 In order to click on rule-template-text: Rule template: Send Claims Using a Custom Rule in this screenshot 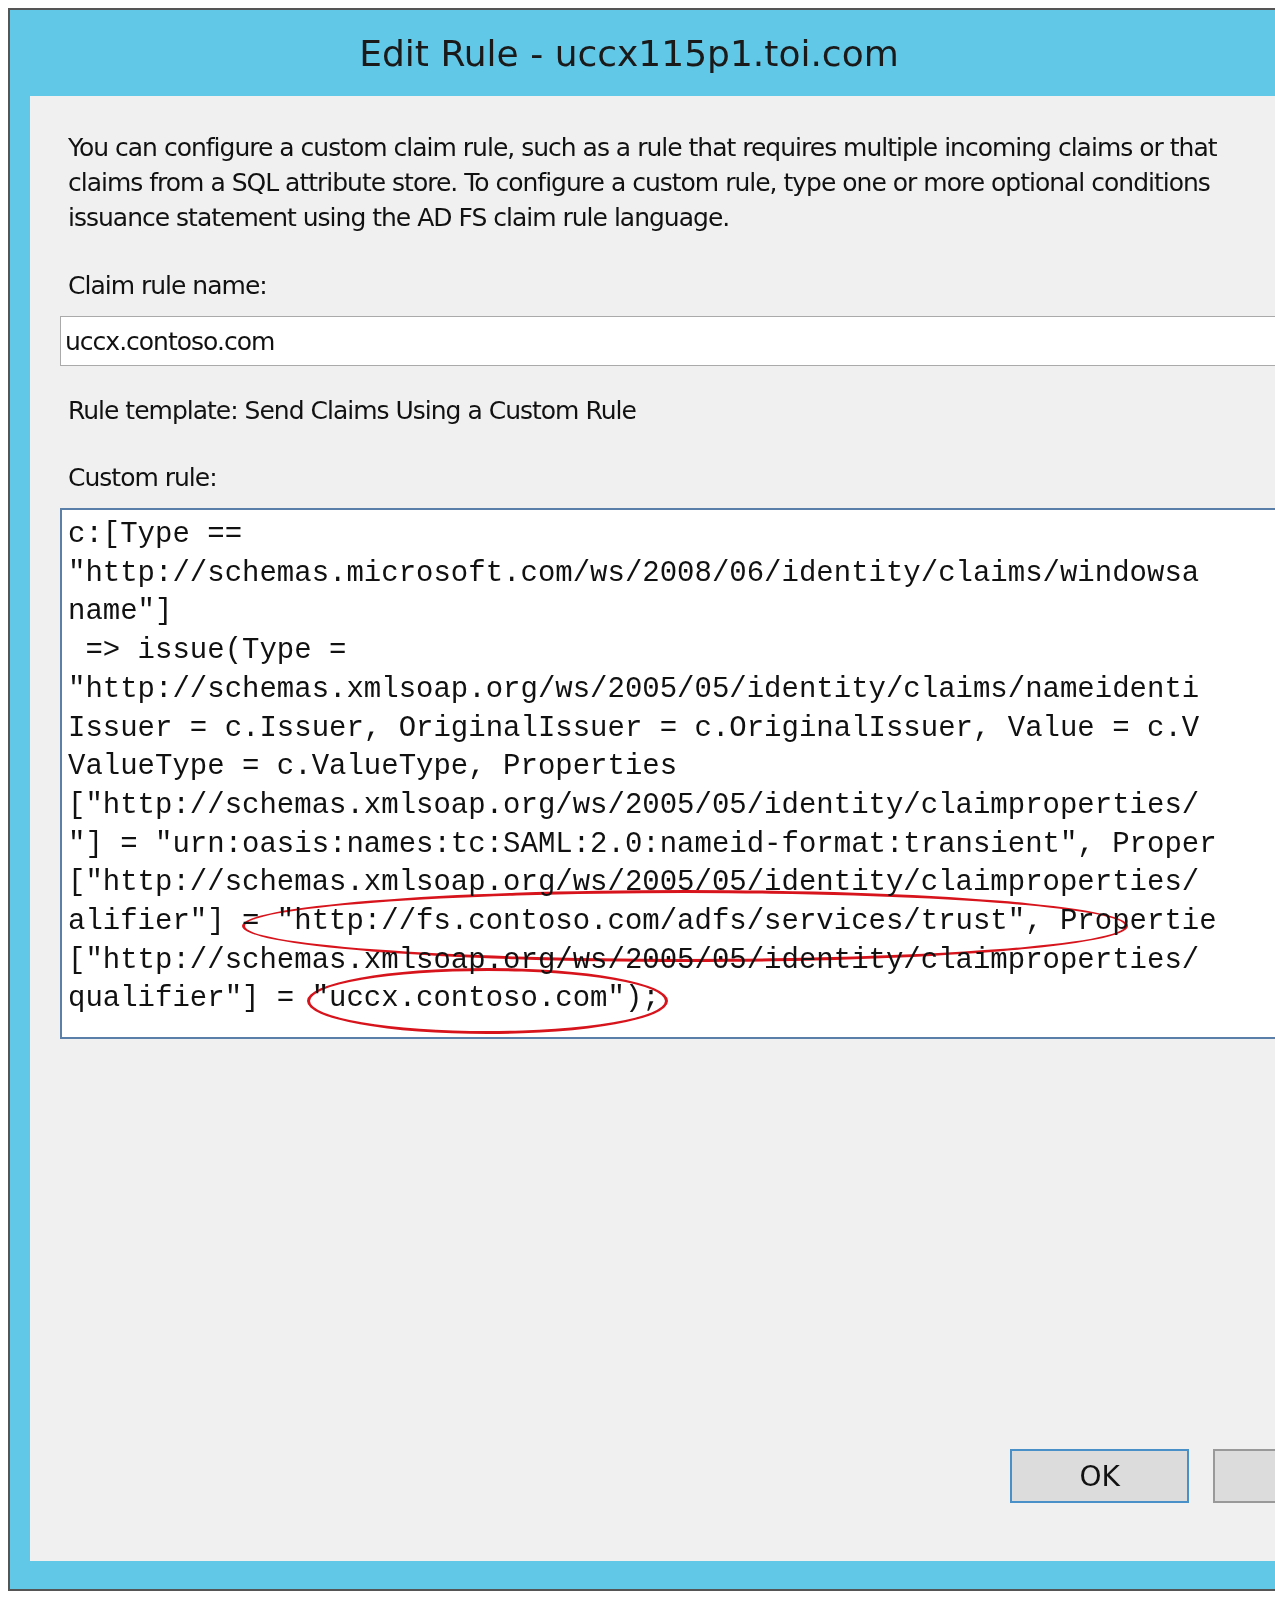, I will do `click(352, 410)`.